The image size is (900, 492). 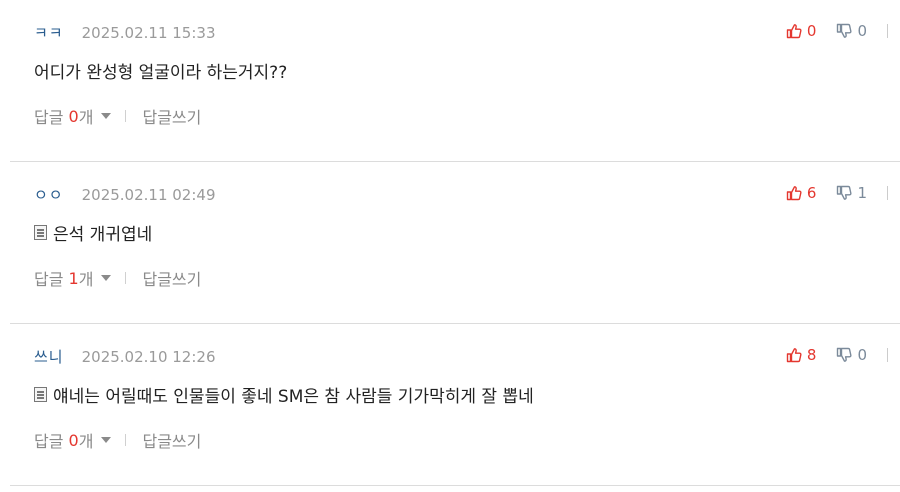 I want to click on like-button: 6, so click(x=801, y=193).